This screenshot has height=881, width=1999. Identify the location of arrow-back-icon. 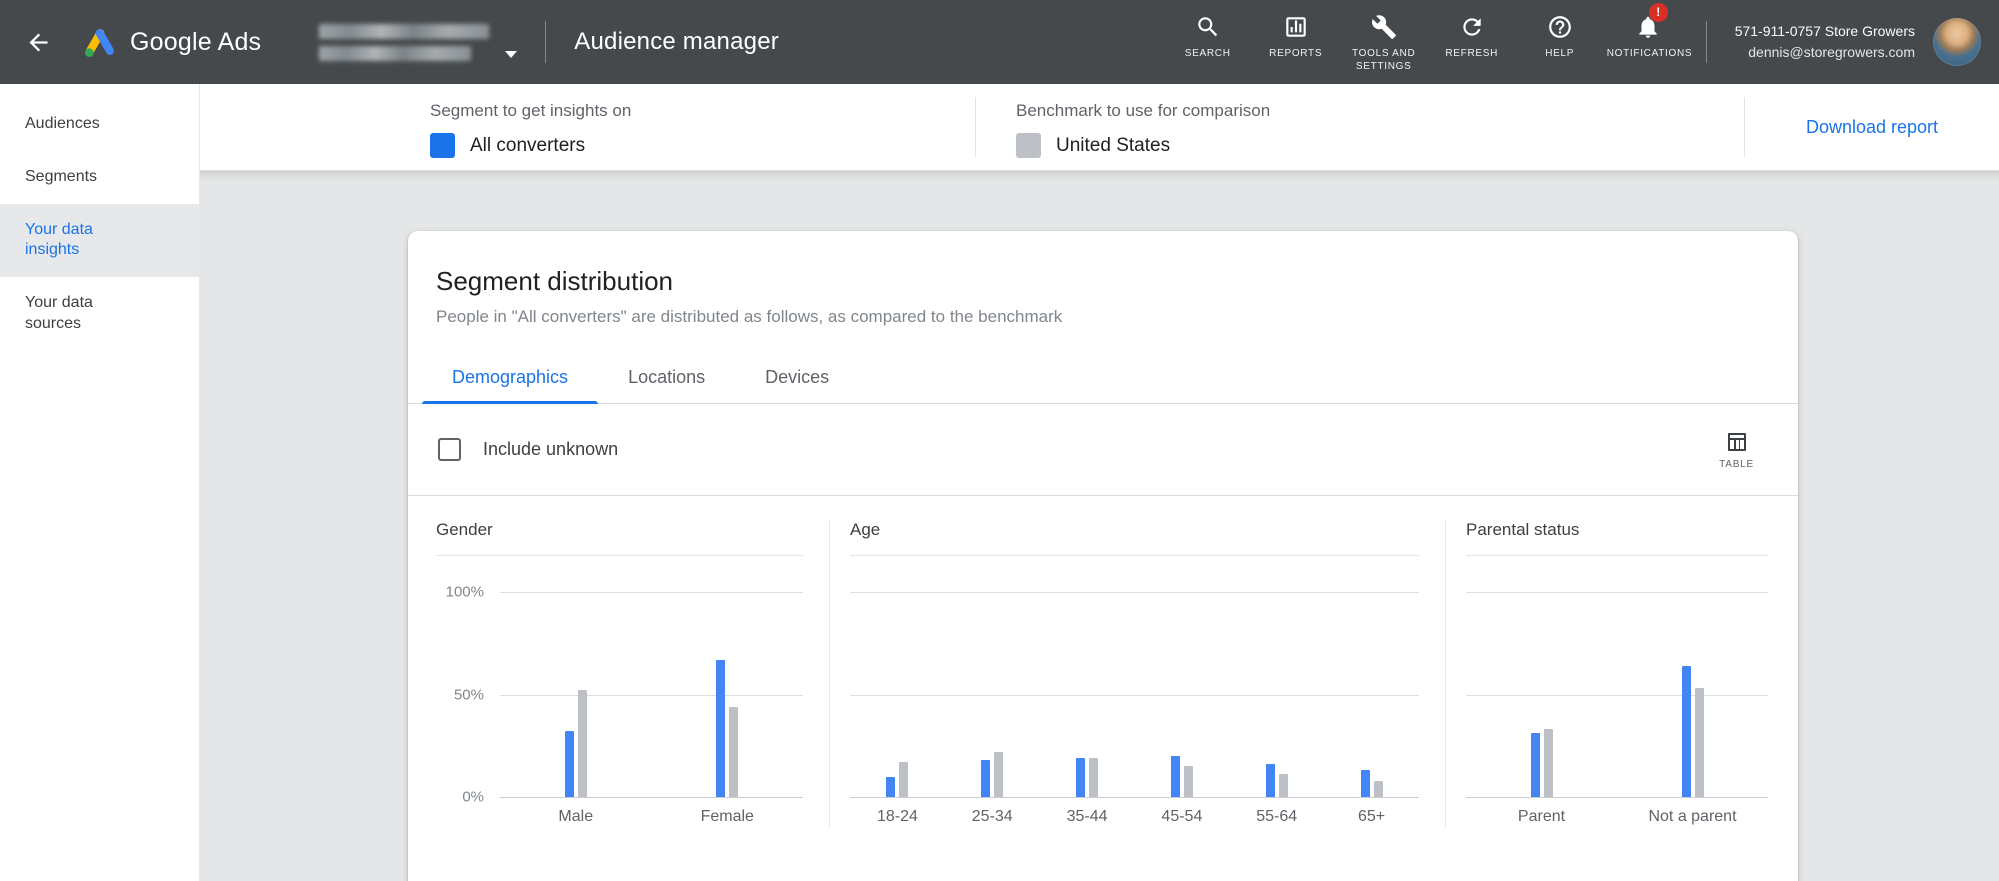
(38, 42).